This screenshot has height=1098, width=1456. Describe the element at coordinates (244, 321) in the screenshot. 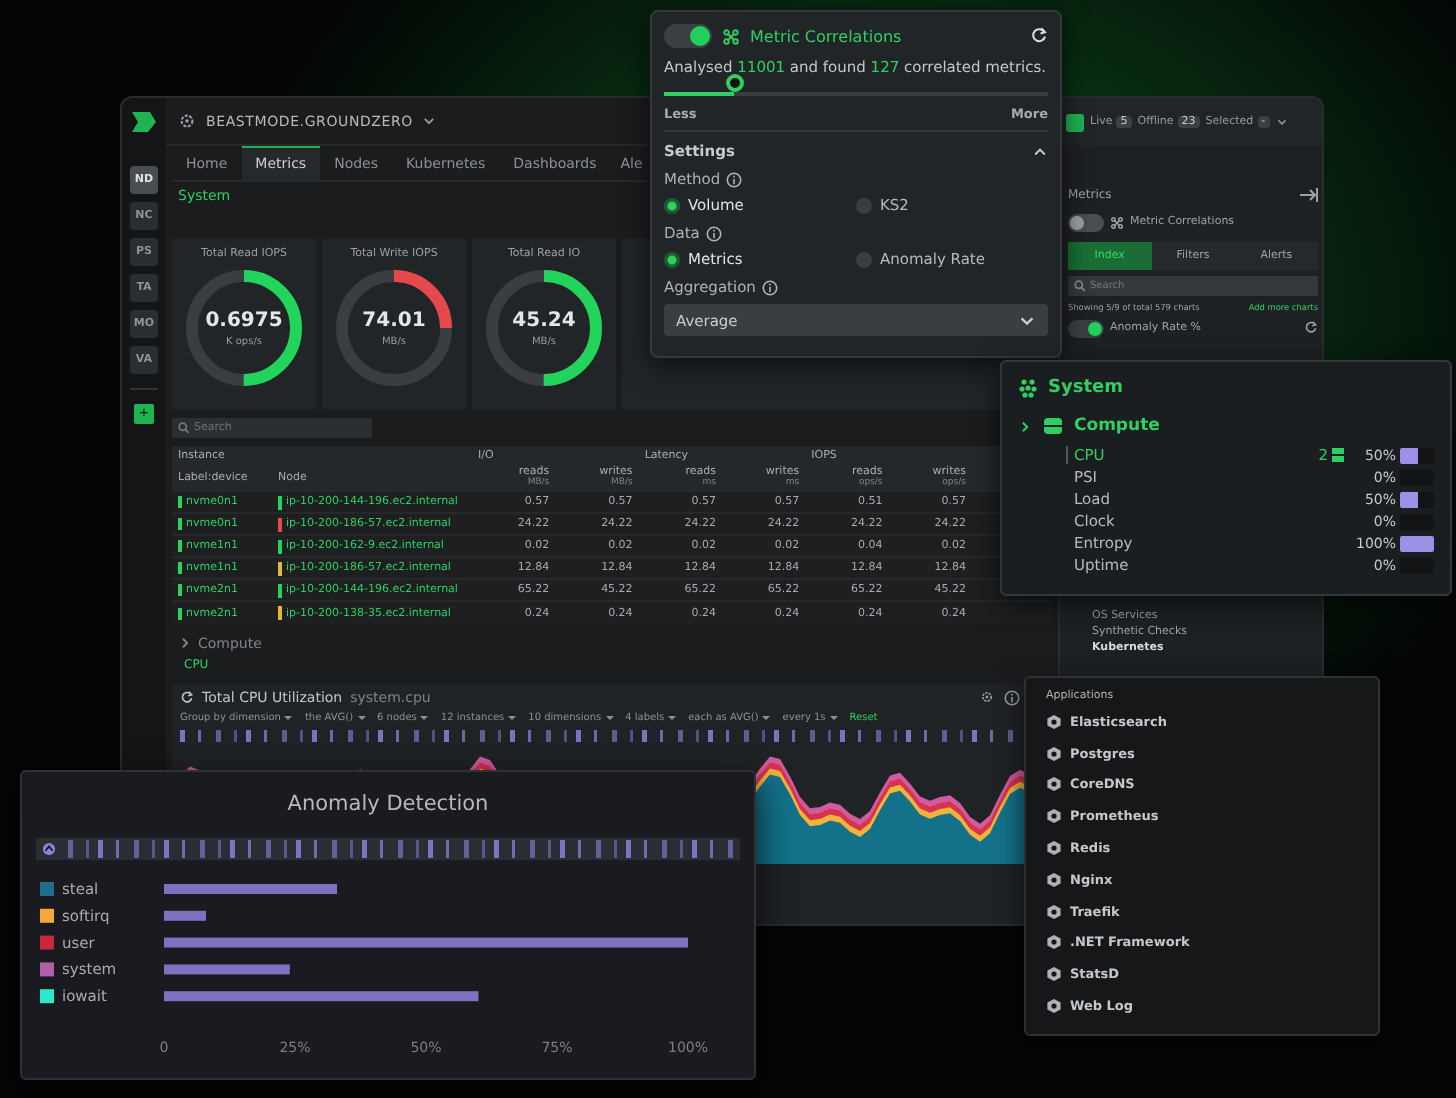

I see `gauge-value: 0.6975` at that location.